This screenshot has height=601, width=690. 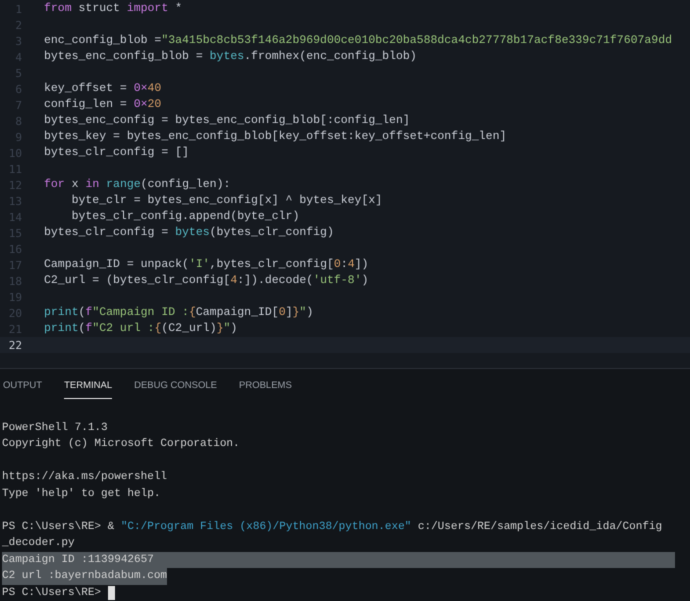 What do you see at coordinates (85, 477) in the screenshot?
I see `terminal-line: https://aka.ms/powershell` at bounding box center [85, 477].